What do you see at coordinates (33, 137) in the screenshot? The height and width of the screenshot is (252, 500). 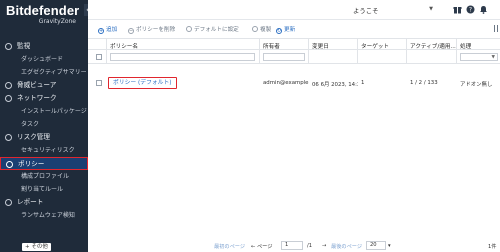 I see `sidebar-item-label: リスク管理` at bounding box center [33, 137].